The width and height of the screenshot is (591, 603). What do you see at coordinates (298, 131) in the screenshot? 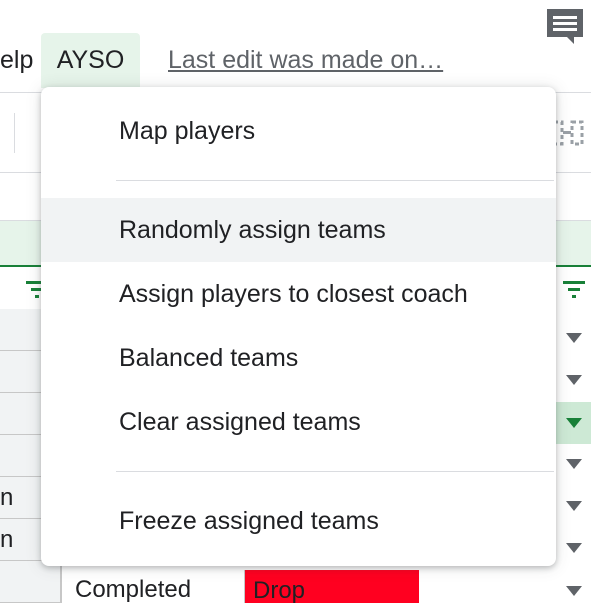
I see `menu-item-map-players: Map players` at bounding box center [298, 131].